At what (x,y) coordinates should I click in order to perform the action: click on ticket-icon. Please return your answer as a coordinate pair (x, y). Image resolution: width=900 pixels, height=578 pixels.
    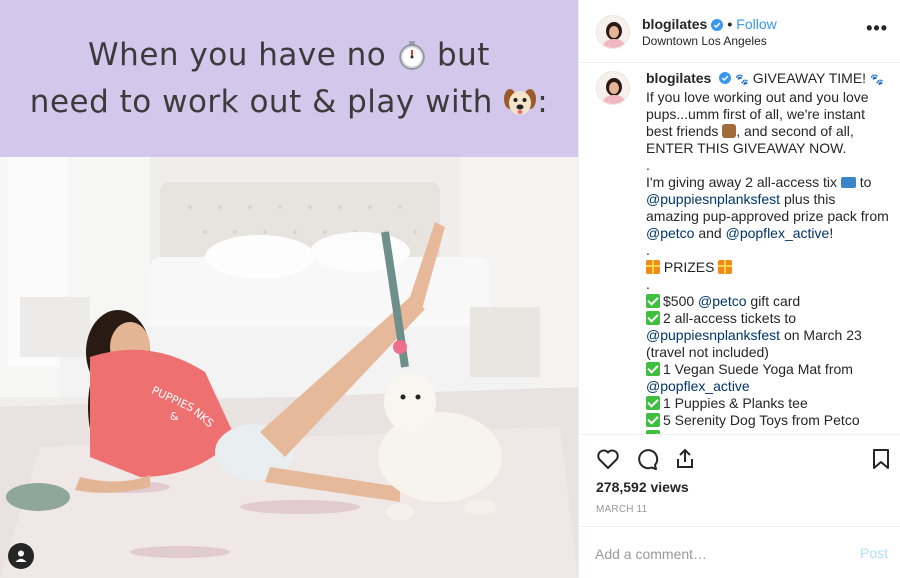
    Looking at the image, I should click on (848, 182).